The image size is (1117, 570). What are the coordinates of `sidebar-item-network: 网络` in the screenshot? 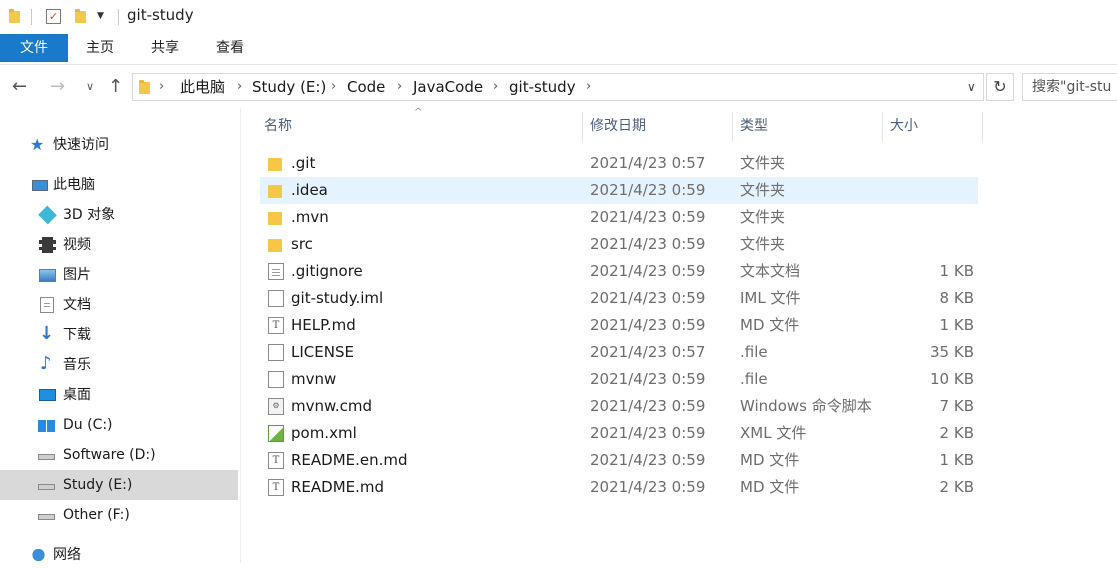 It's located at (119, 555).